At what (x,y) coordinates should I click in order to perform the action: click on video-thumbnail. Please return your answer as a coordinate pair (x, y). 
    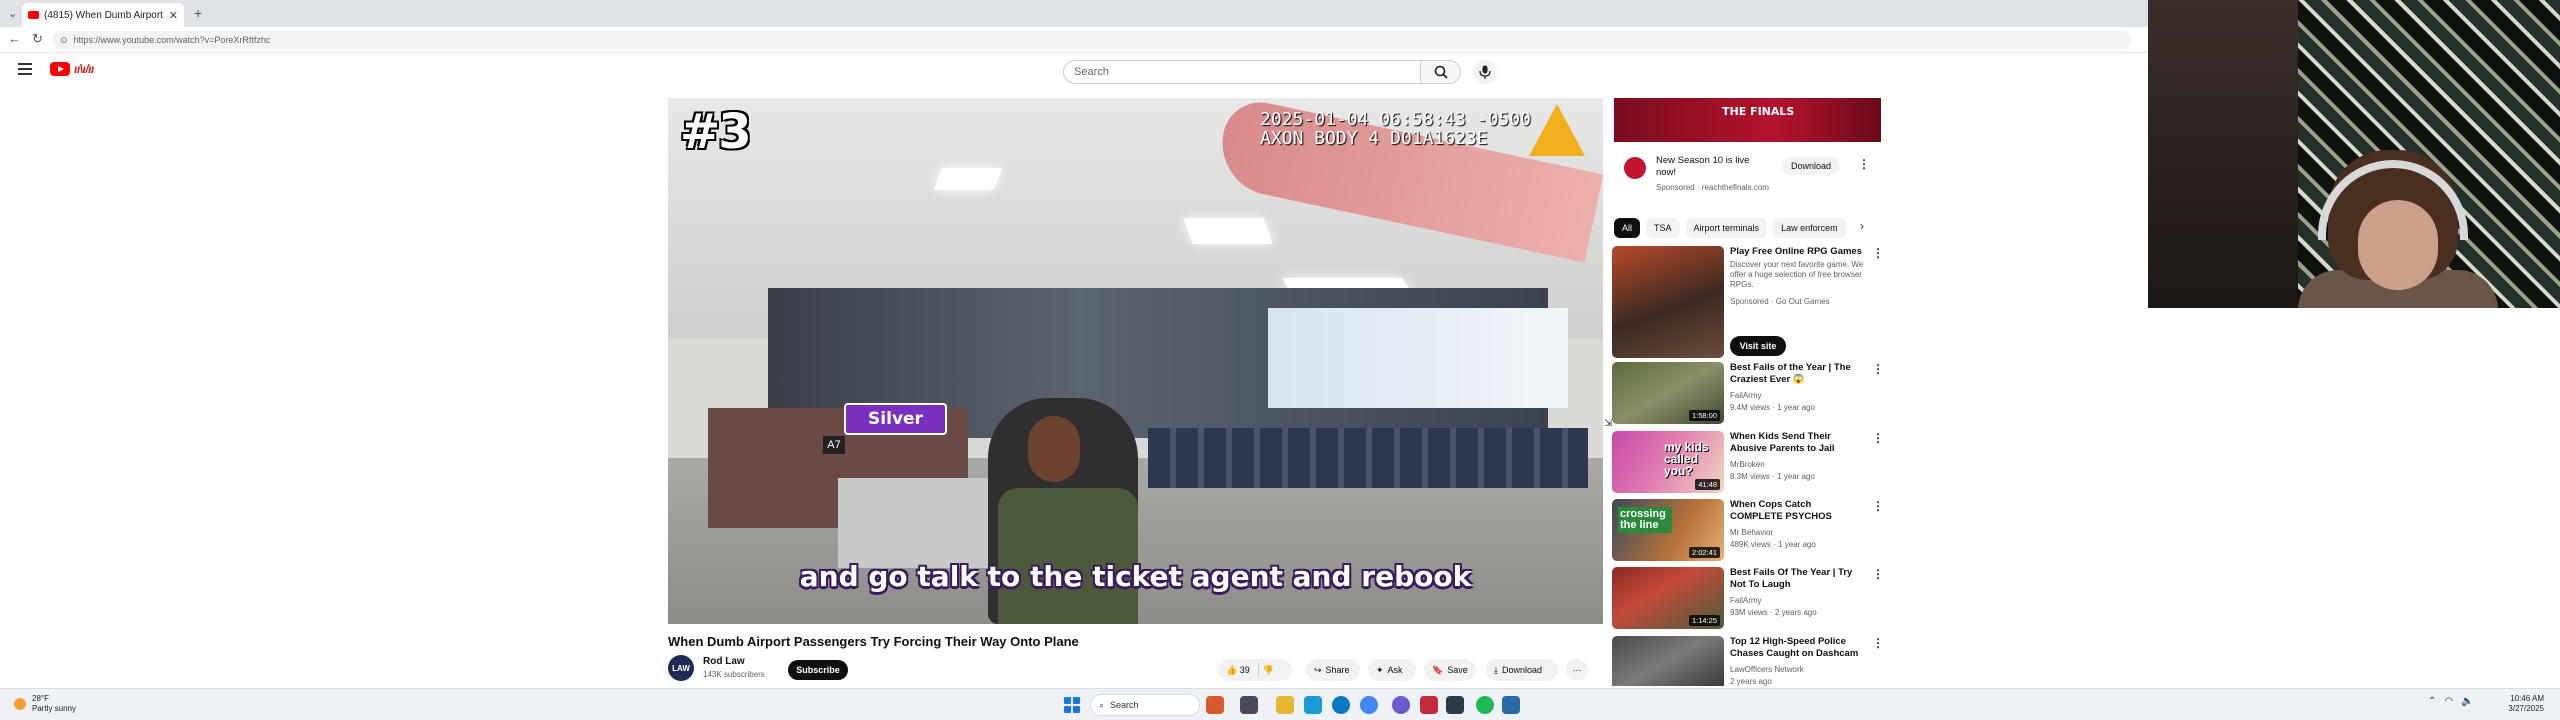
    Looking at the image, I should click on (1668, 661).